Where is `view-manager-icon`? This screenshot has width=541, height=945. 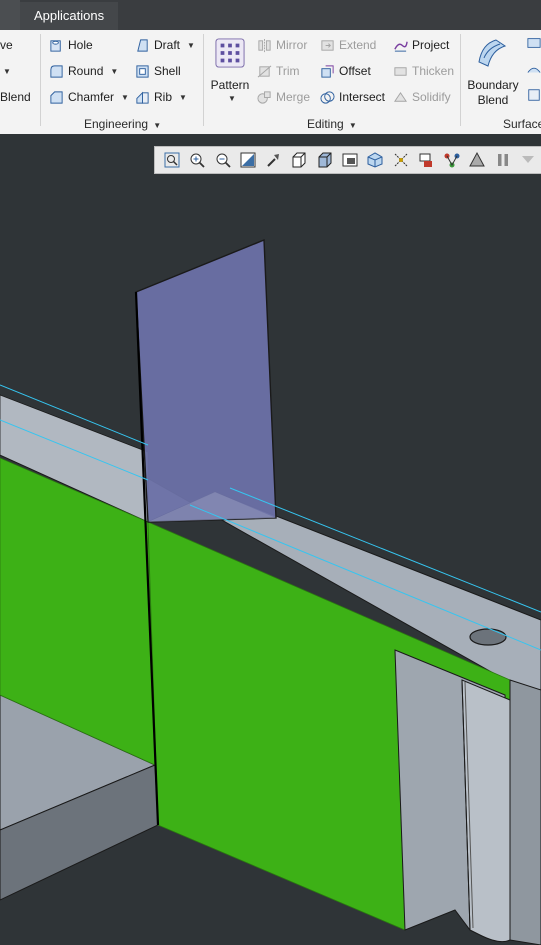
view-manager-icon is located at coordinates (350, 160).